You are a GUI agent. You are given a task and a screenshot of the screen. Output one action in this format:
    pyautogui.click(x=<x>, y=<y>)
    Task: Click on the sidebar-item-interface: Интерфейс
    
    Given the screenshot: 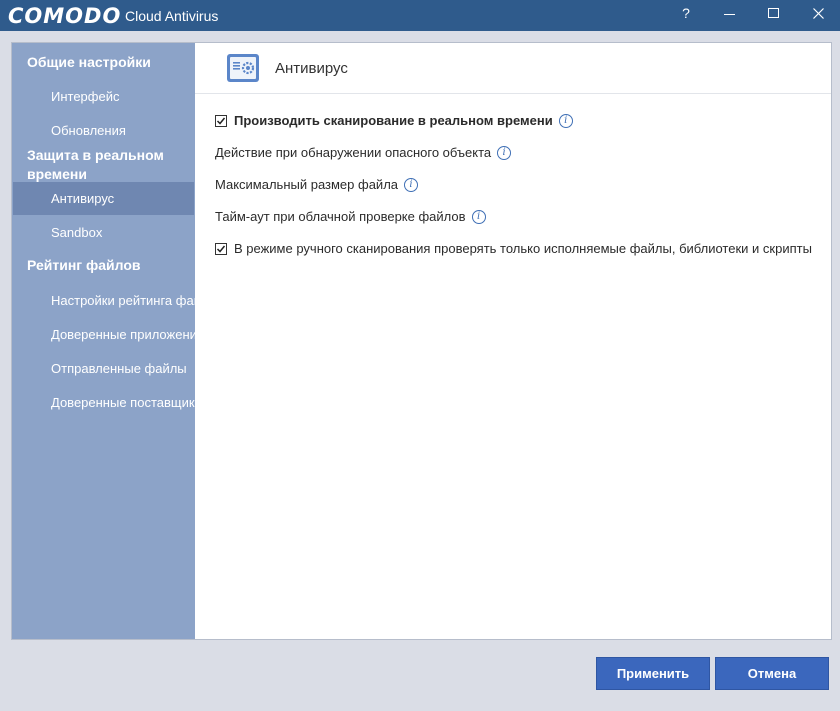 What is the action you would take?
    pyautogui.click(x=103, y=96)
    